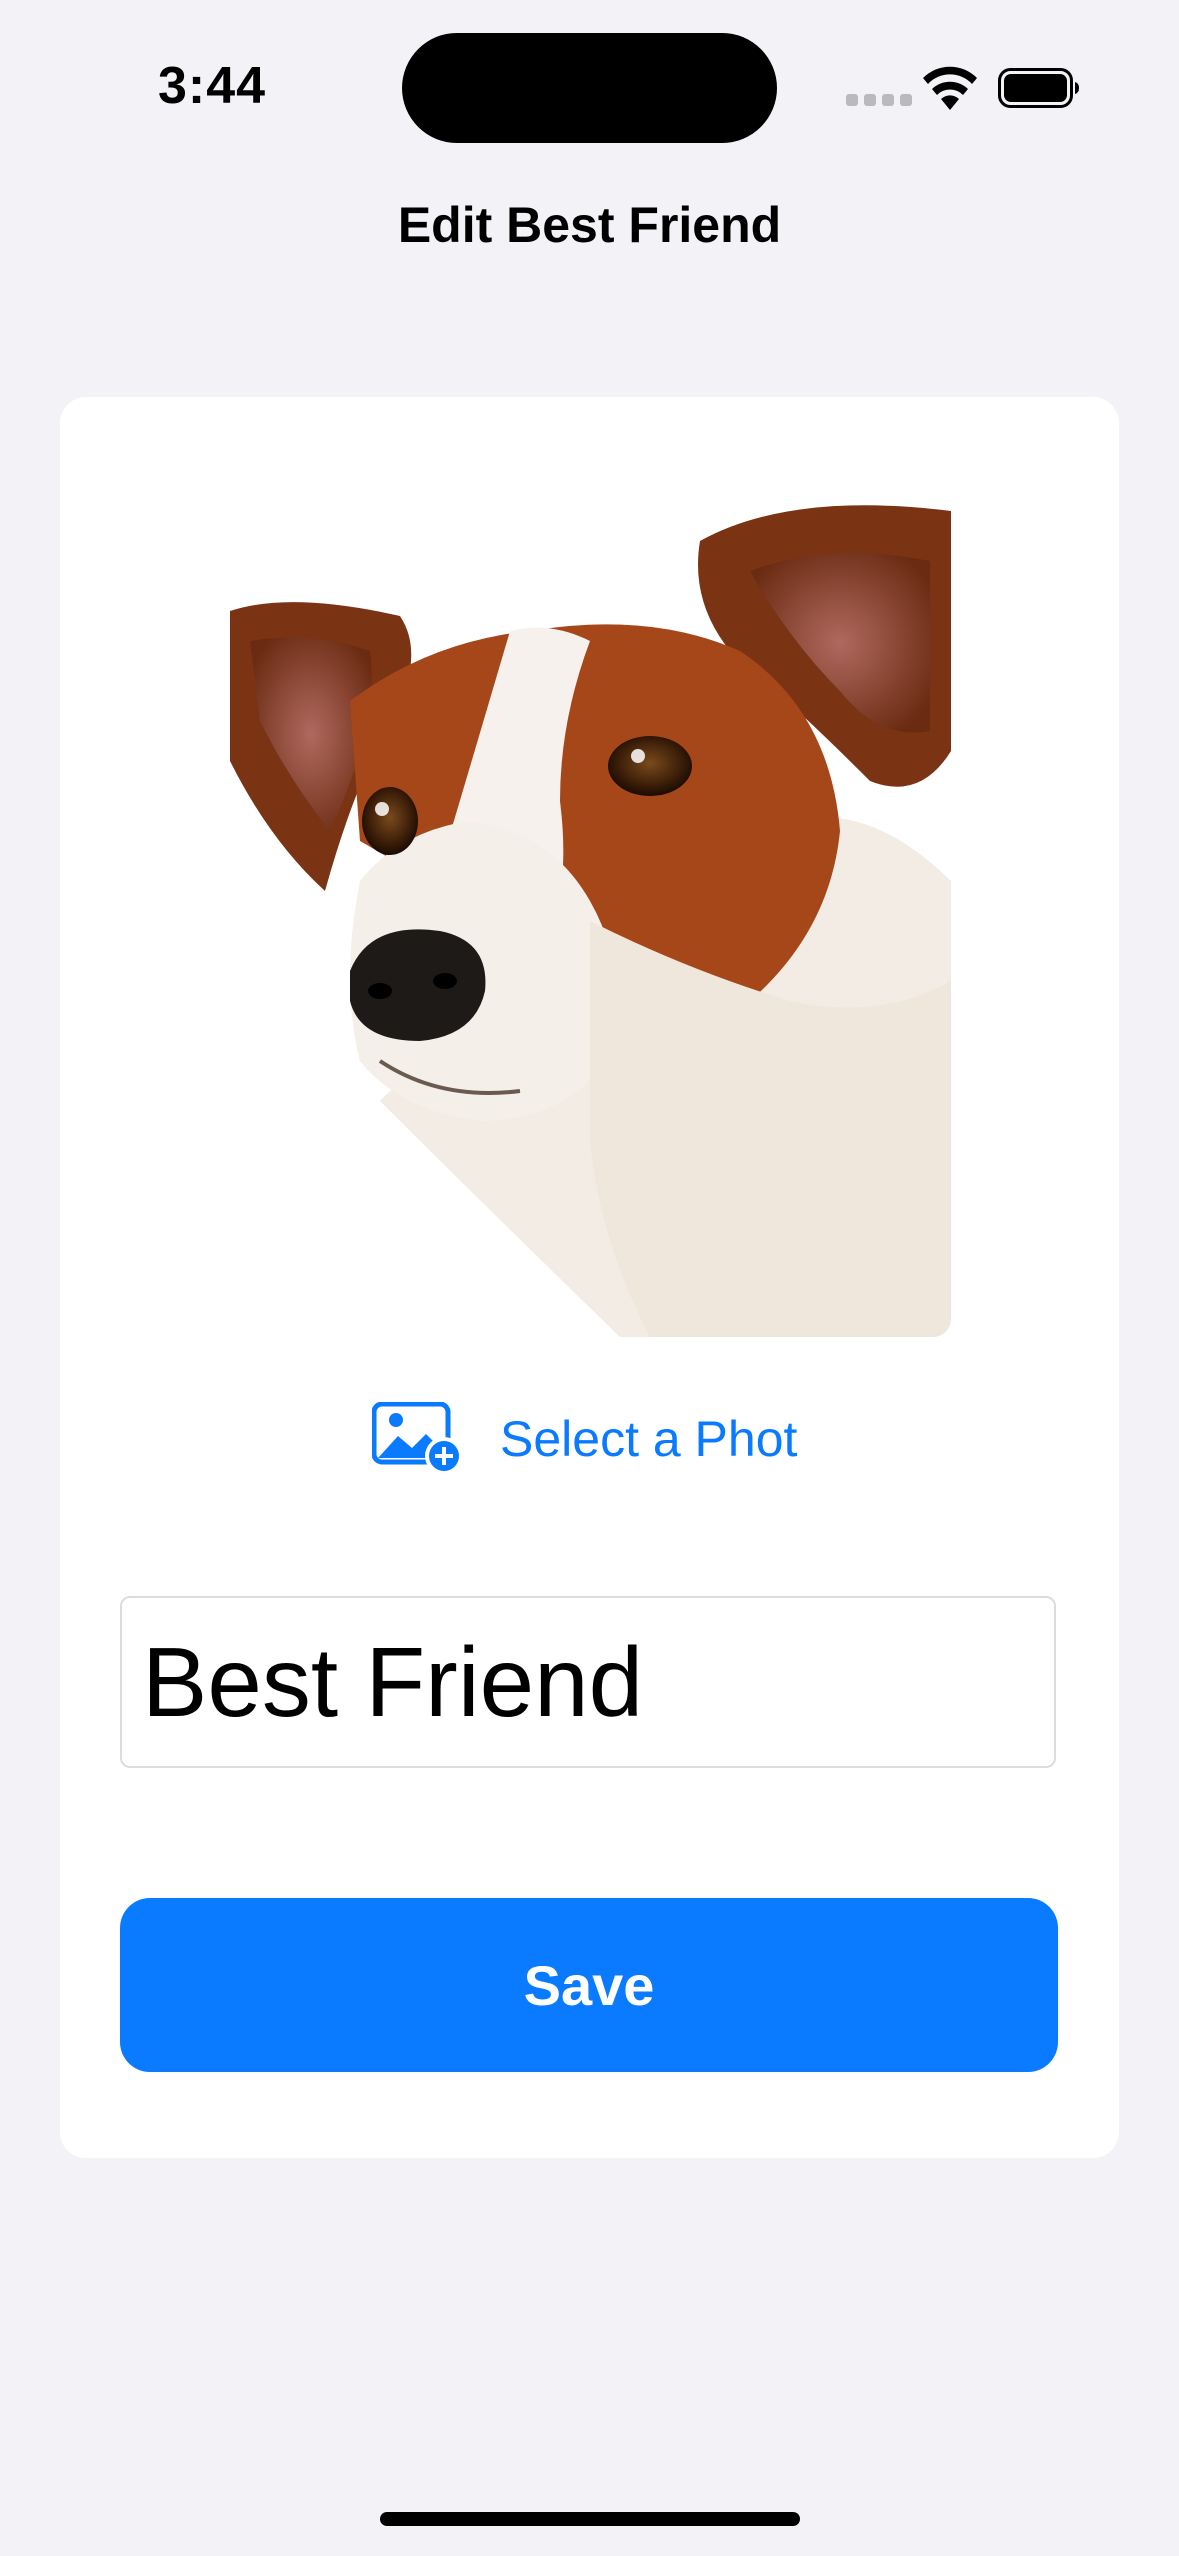 This screenshot has height=2556, width=1179. I want to click on select-photo-button: Select a Phot, so click(584, 1439).